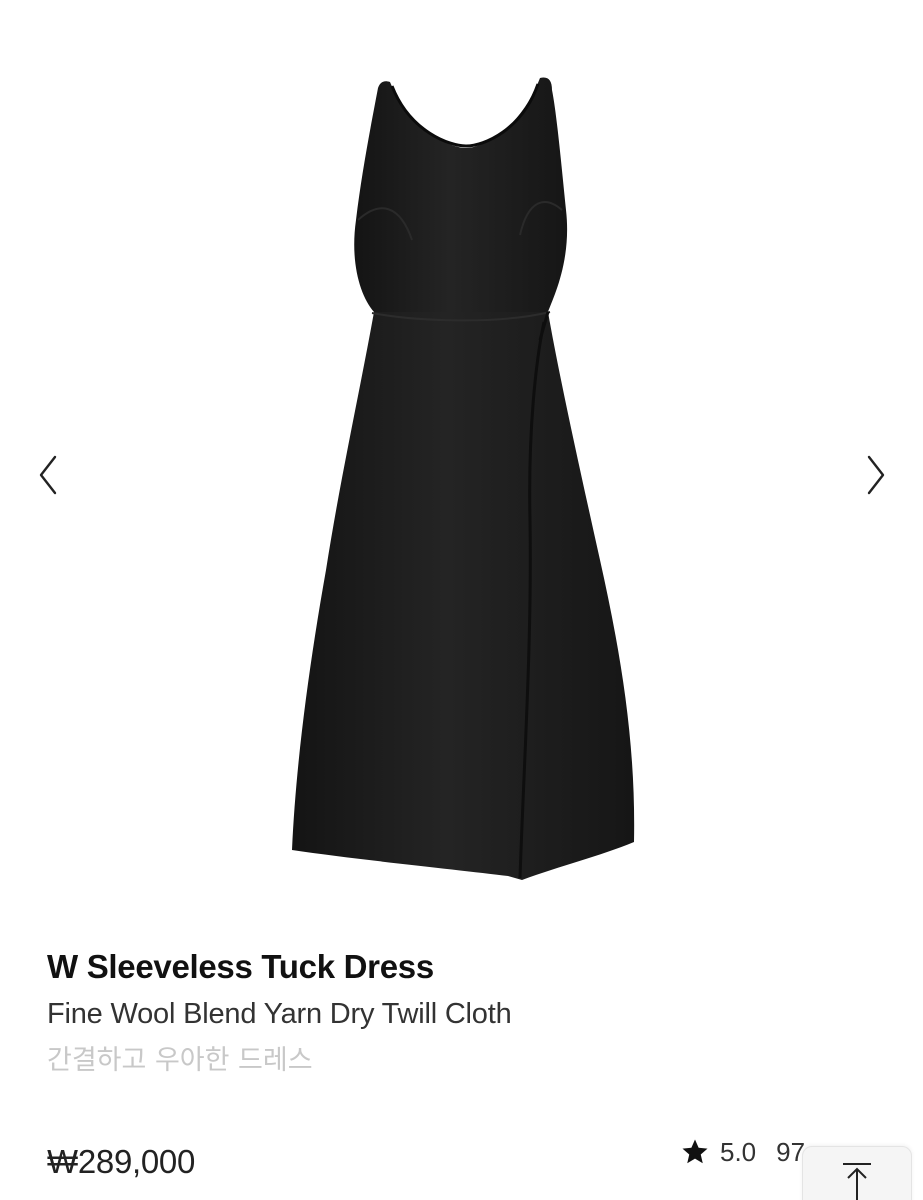 The image size is (923, 1200). I want to click on product-tagline: 간결하고 우아한 드레스, so click(180, 1060).